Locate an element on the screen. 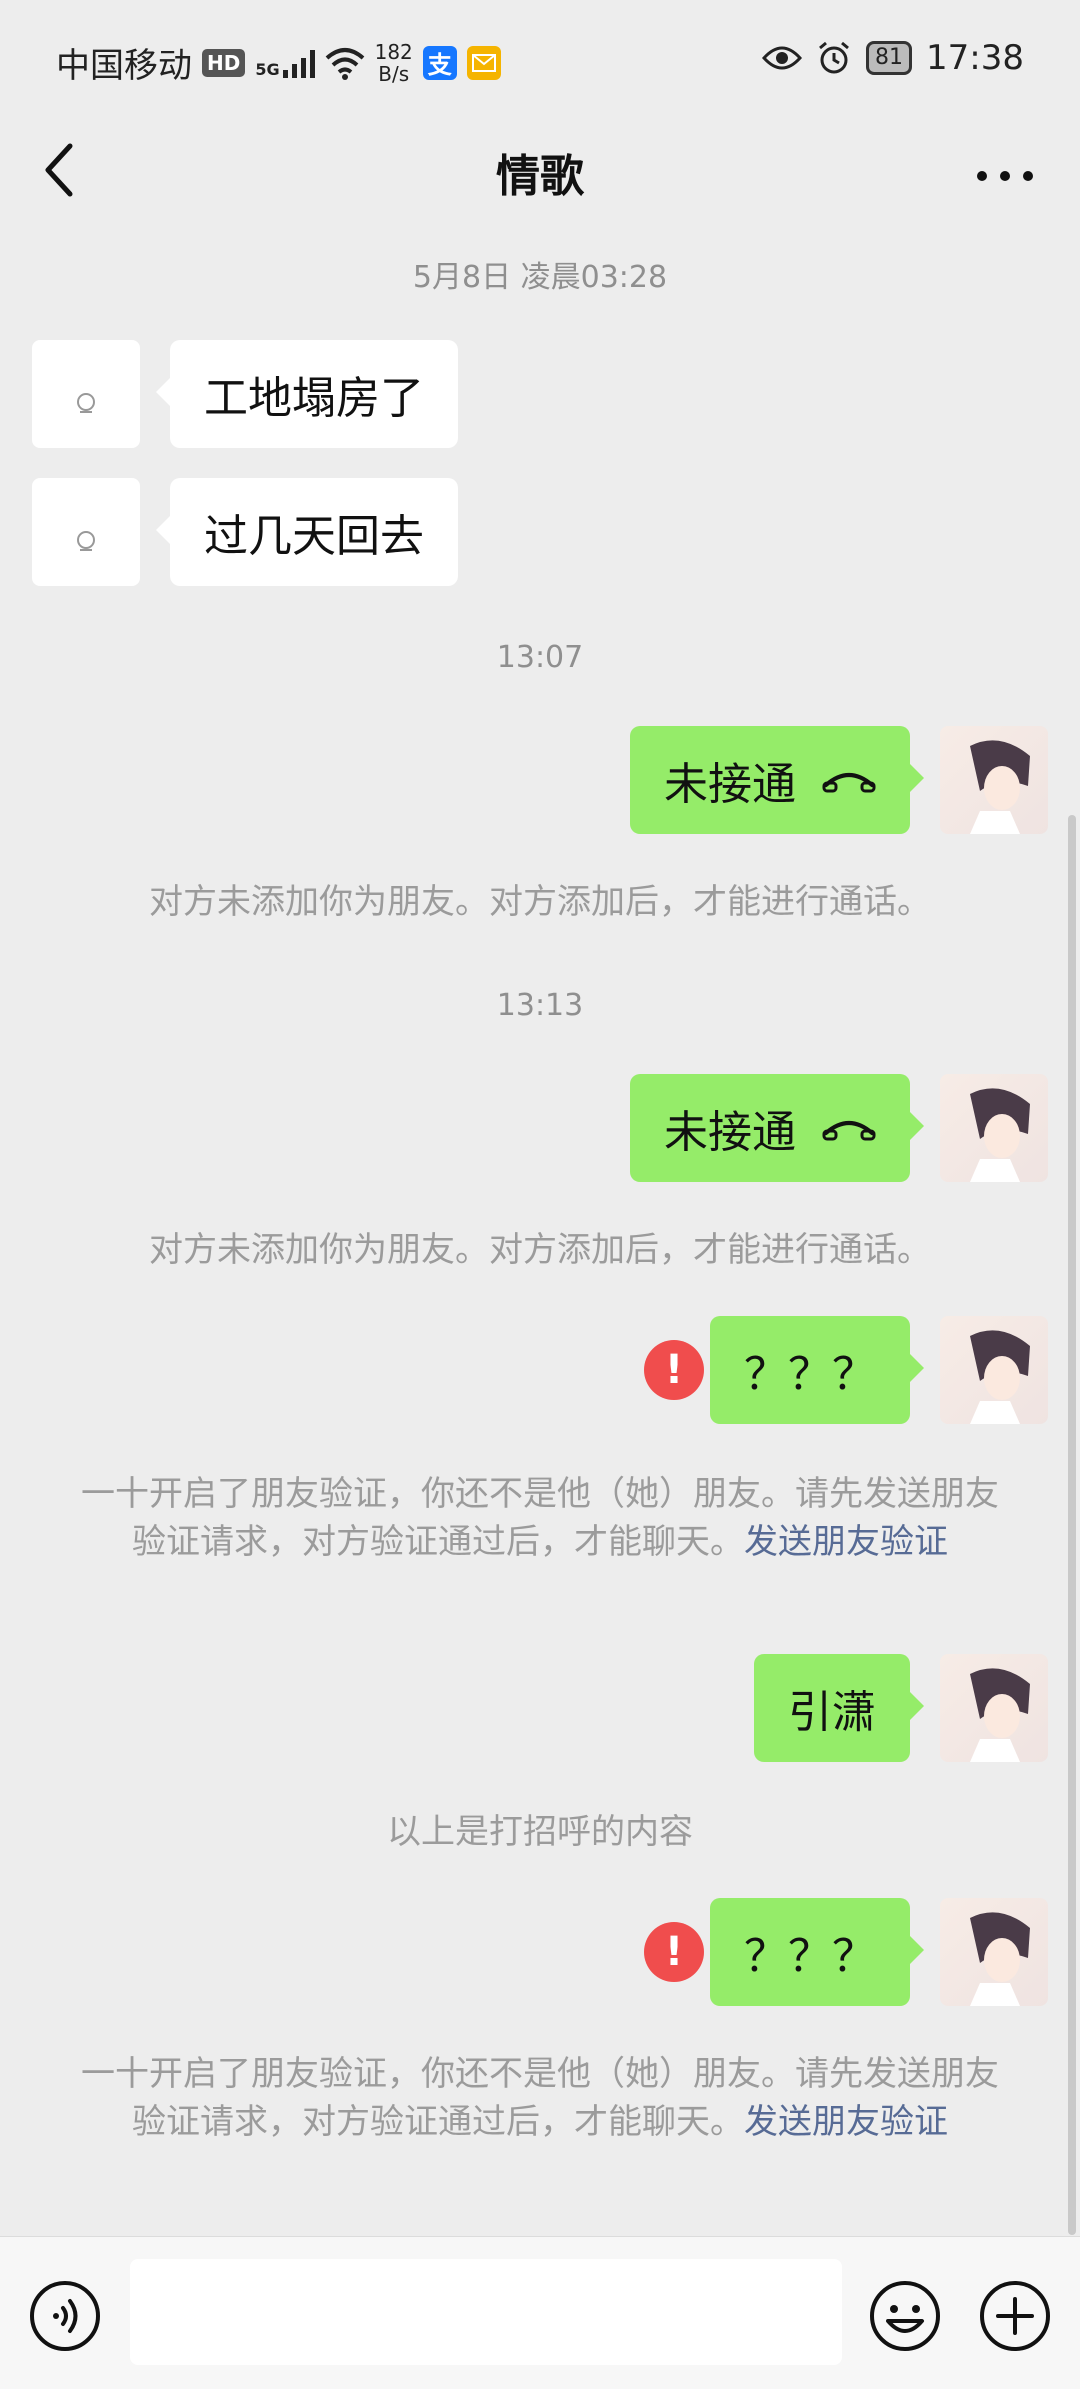  timestamp: 13:13 is located at coordinates (540, 1005).